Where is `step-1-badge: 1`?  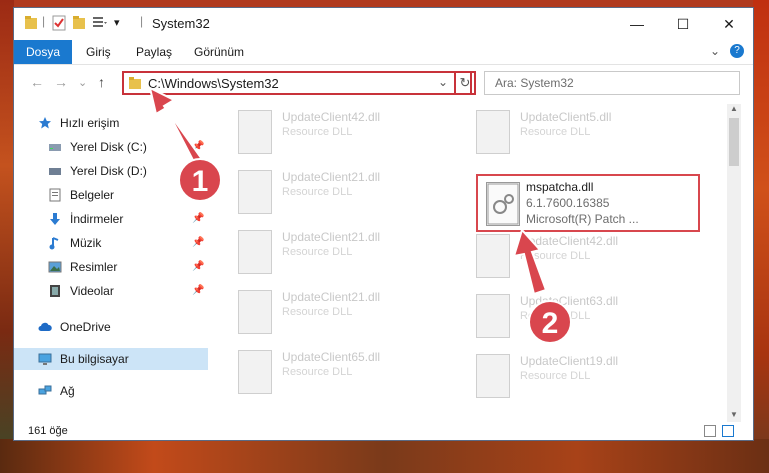 step-1-badge: 1 is located at coordinates (200, 180).